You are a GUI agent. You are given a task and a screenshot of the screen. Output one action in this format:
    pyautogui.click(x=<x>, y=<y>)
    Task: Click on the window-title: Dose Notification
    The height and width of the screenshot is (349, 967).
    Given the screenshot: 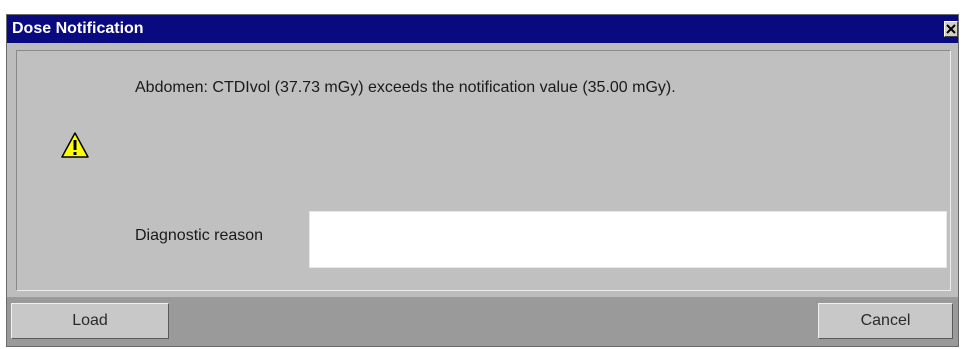 What is the action you would take?
    pyautogui.click(x=78, y=28)
    